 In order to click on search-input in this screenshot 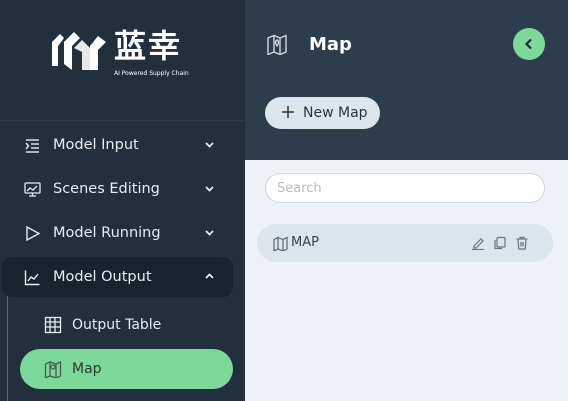, I will do `click(405, 188)`.